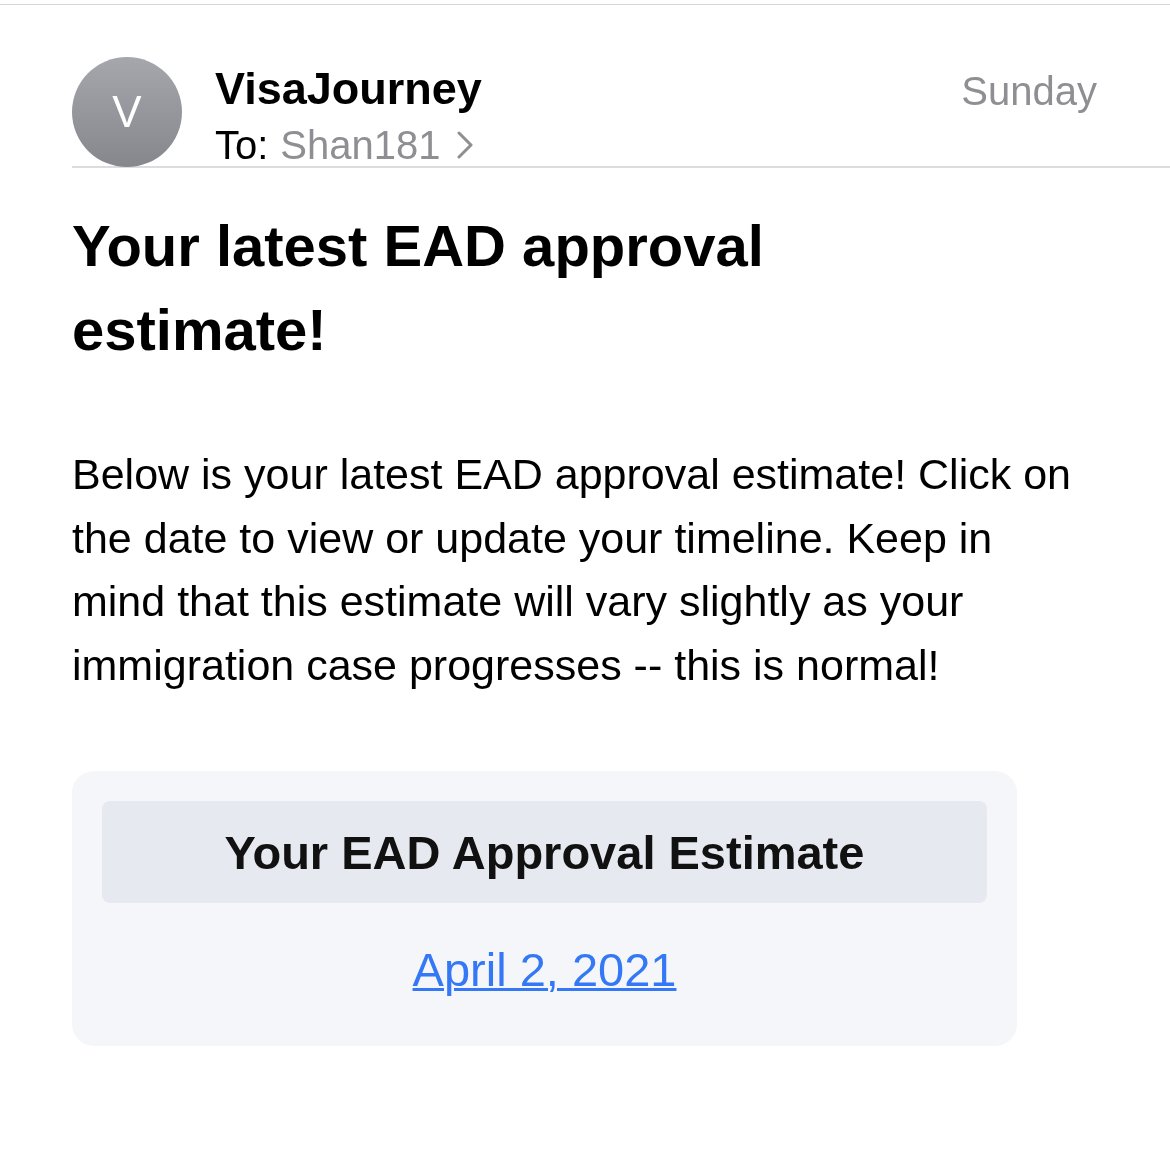  I want to click on avatar: V, so click(127, 112).